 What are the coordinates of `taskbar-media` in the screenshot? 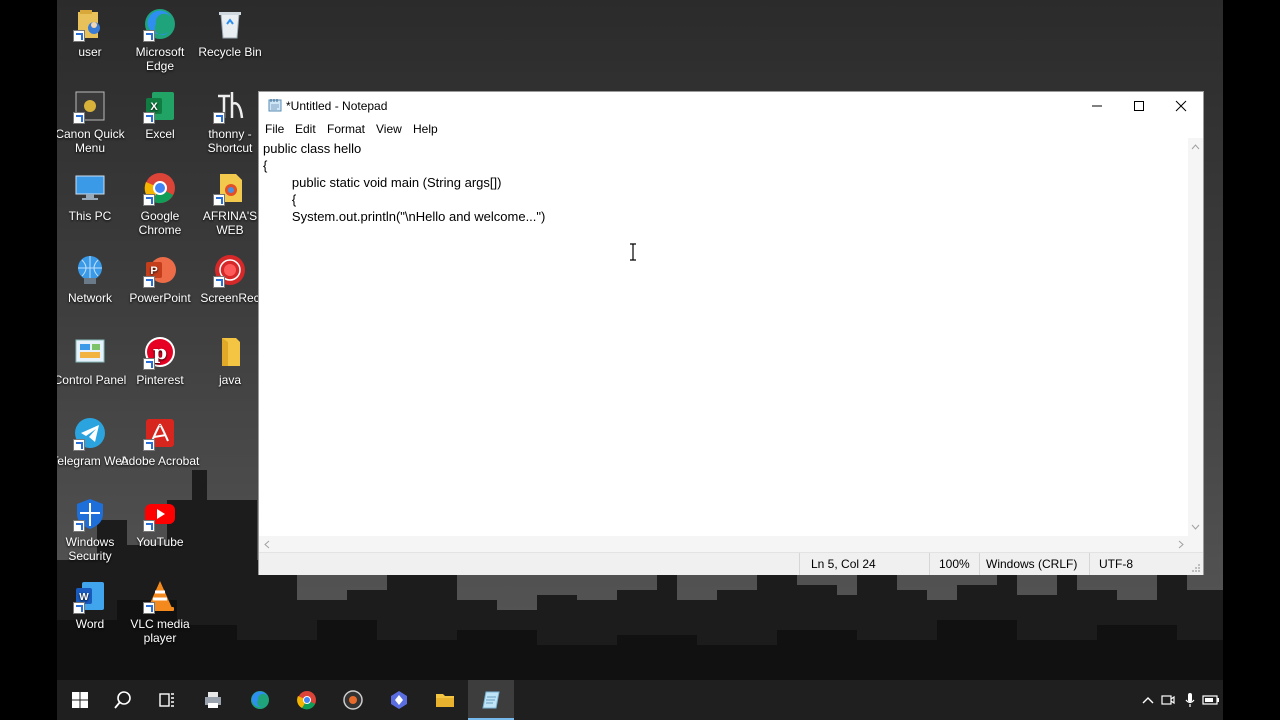 It's located at (353, 700).